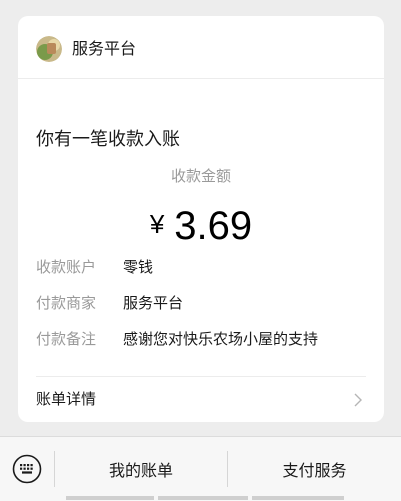  Describe the element at coordinates (221, 339) in the screenshot. I see `detail-value: 感谢您对快乐农场小屋的支持` at that location.